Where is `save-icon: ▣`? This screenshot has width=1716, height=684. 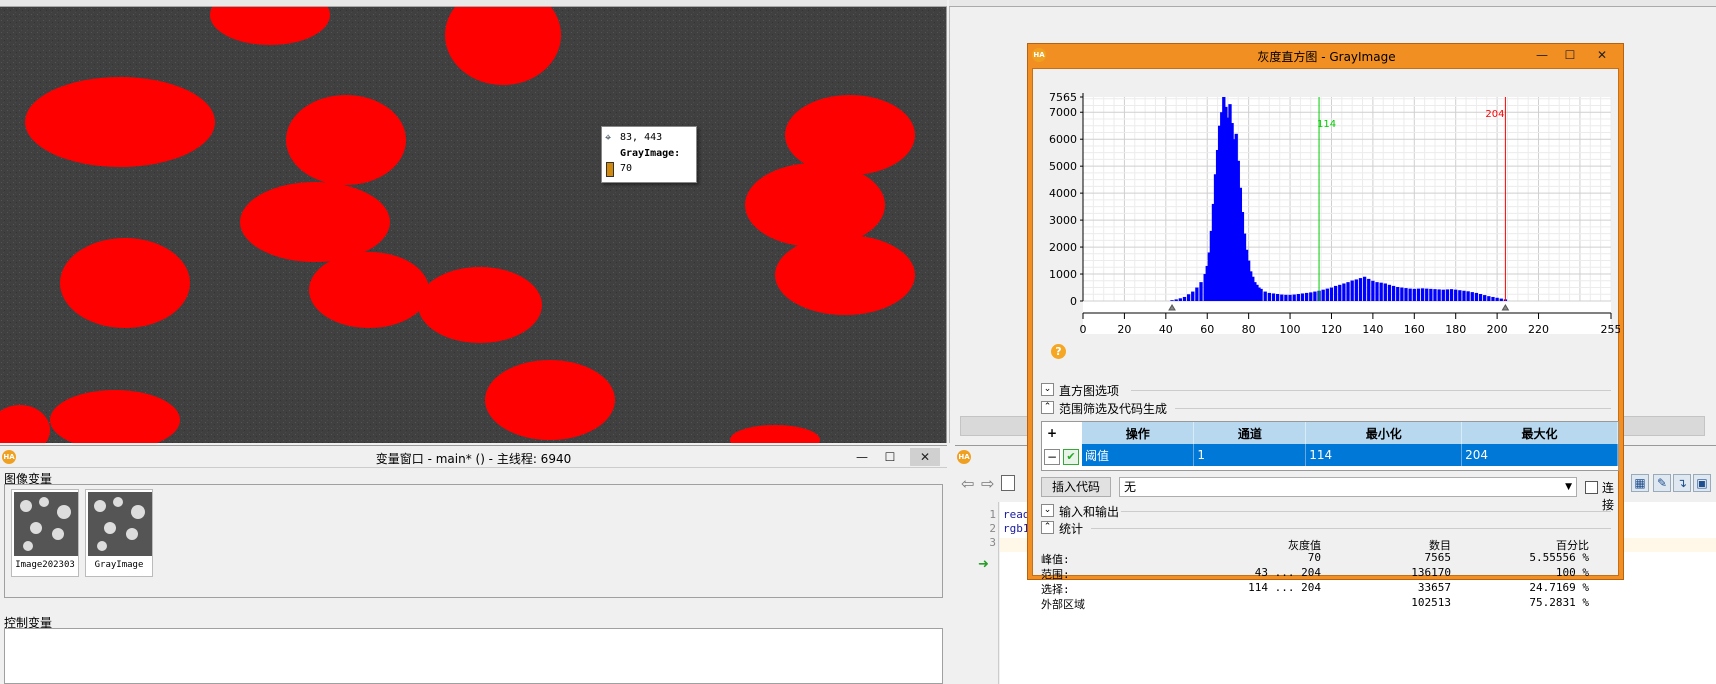 save-icon: ▣ is located at coordinates (1702, 483).